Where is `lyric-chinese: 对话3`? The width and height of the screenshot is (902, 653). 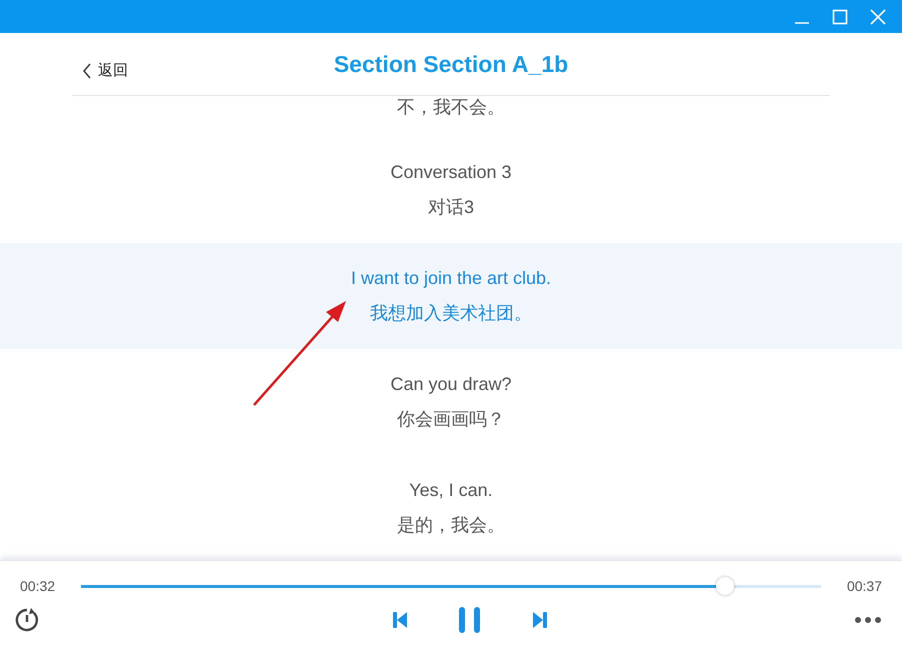
lyric-chinese: 对话3 is located at coordinates (451, 207).